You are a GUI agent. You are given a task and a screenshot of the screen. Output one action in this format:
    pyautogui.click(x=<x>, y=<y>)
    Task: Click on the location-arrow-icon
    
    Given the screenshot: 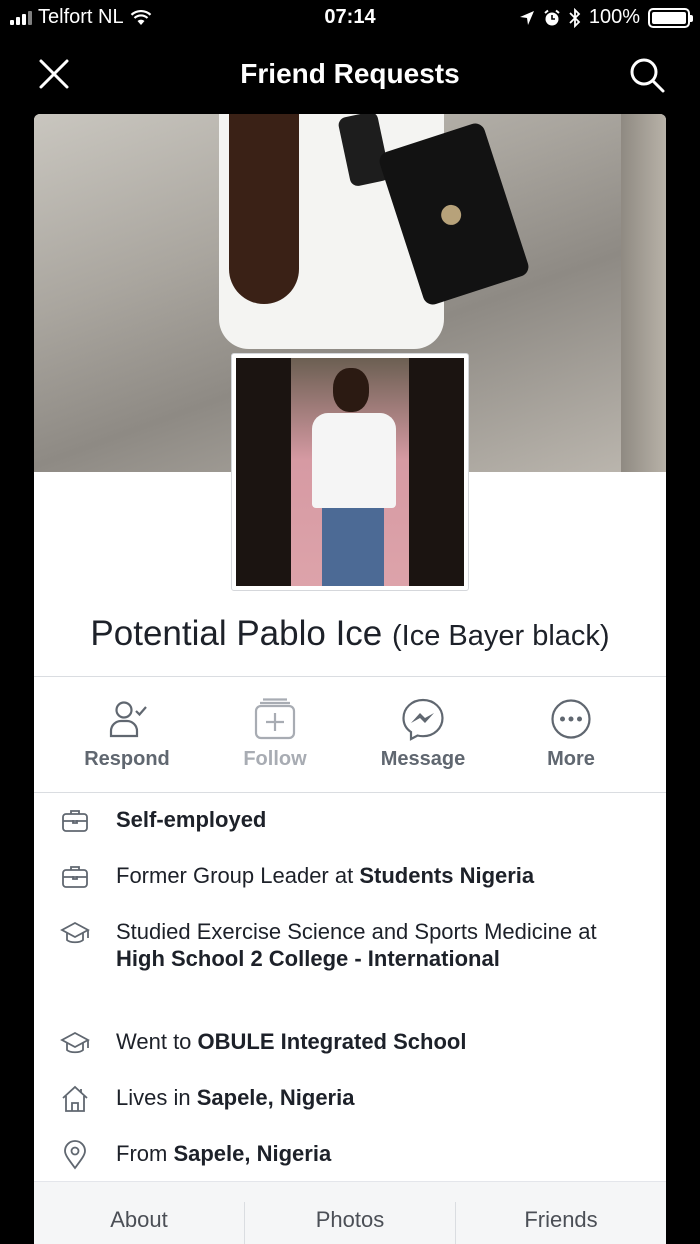 What is the action you would take?
    pyautogui.click(x=526, y=17)
    